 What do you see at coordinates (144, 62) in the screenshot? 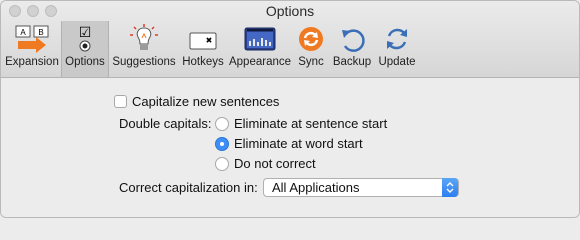
I see `tab-label-suggestions: Suggestions` at bounding box center [144, 62].